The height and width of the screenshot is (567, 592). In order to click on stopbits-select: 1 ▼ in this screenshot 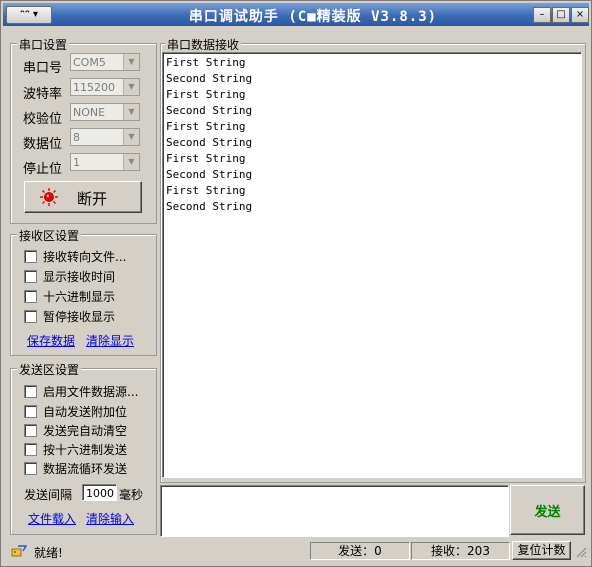, I will do `click(105, 162)`.